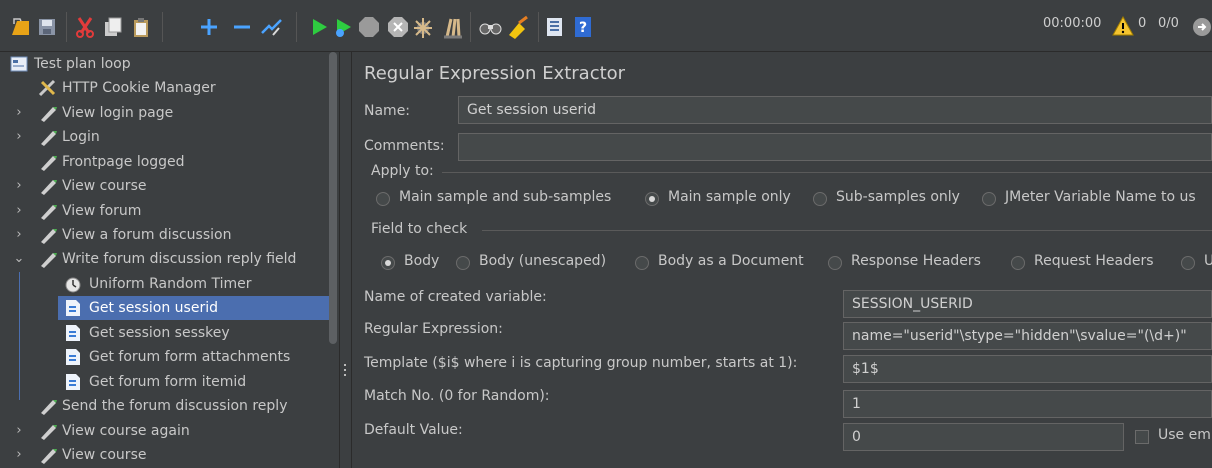 This screenshot has width=1212, height=468. Describe the element at coordinates (272, 27) in the screenshot. I see `toggle-icon` at that location.